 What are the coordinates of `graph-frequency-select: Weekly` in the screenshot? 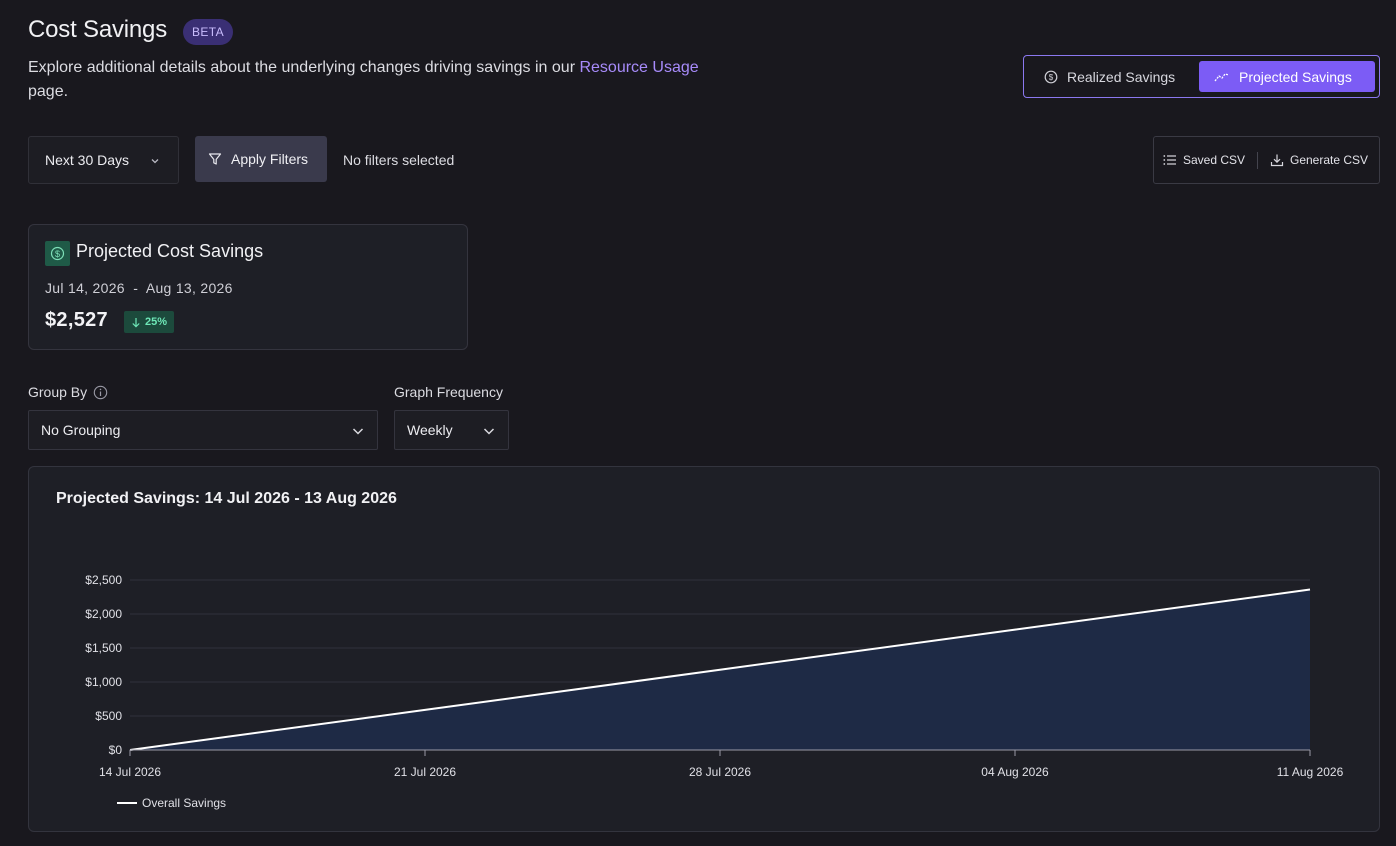 It's located at (451, 430).